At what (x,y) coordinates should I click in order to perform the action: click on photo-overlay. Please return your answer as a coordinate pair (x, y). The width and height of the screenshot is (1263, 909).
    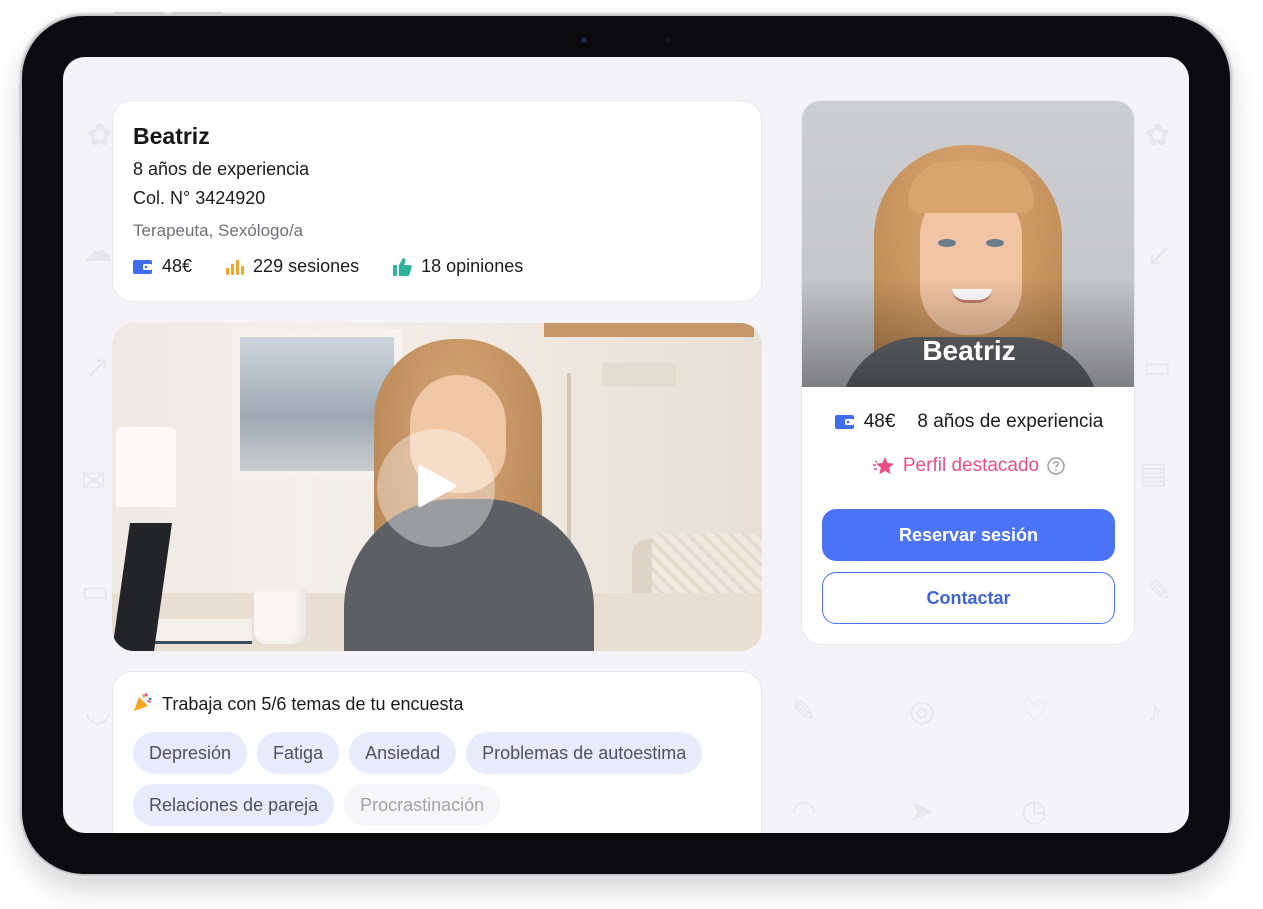
    Looking at the image, I should click on (968, 332).